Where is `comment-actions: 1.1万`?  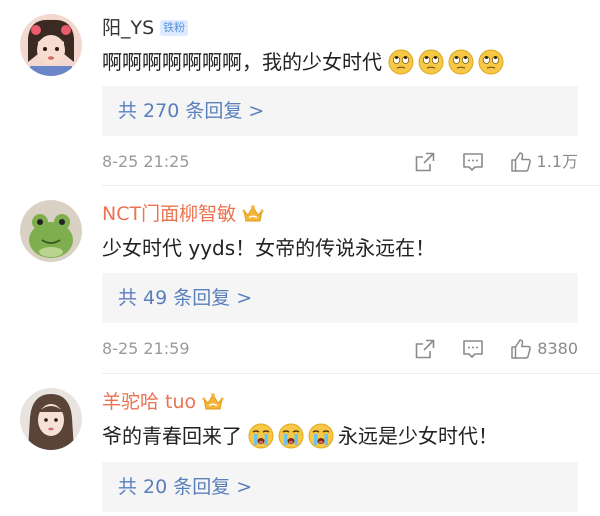
comment-actions: 1.1万 is located at coordinates (495, 162).